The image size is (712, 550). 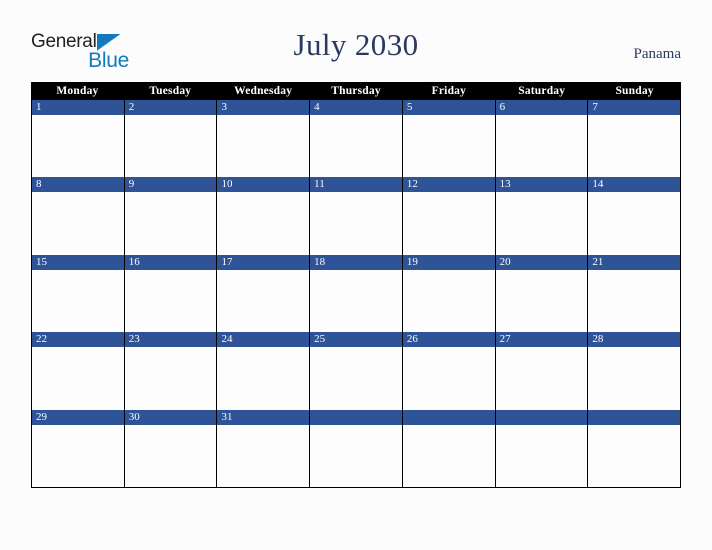 I want to click on day-cell: 3, so click(x=264, y=139).